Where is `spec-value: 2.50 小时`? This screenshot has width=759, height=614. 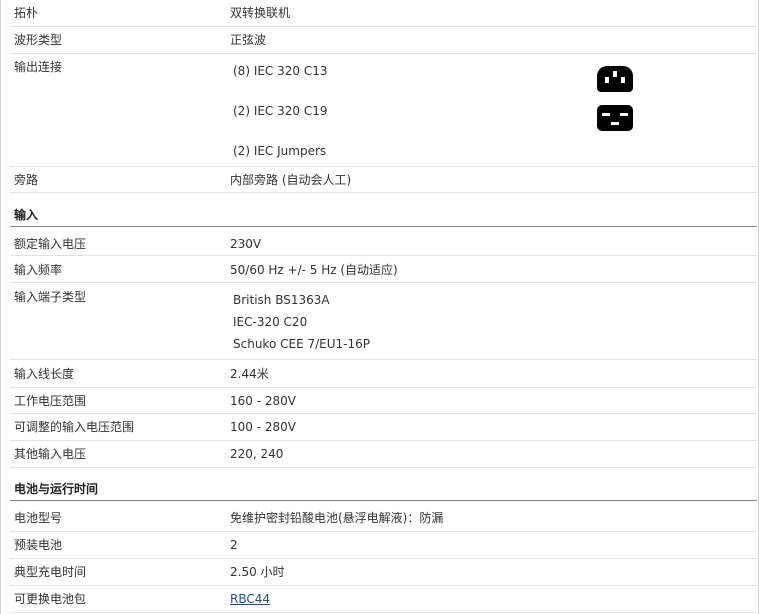
spec-value: 2.50 小时 is located at coordinates (257, 572).